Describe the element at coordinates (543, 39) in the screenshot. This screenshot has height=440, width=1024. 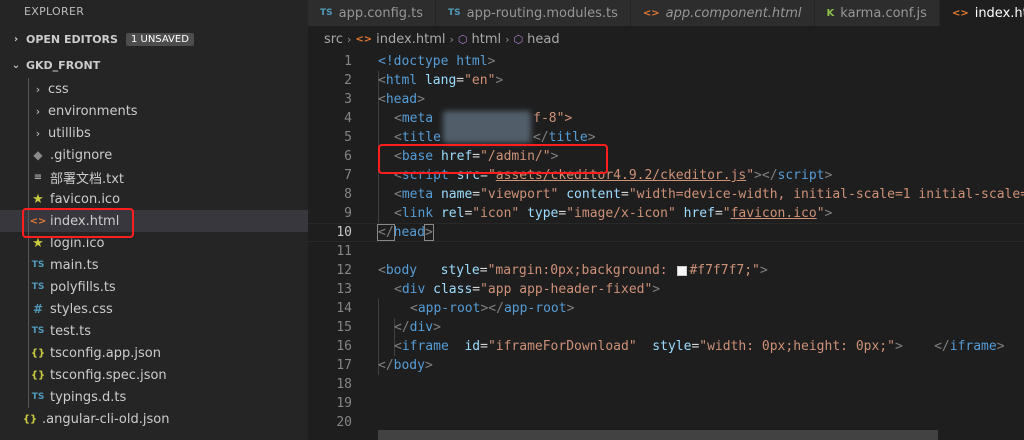
I see `breadcrumb-head: head` at that location.